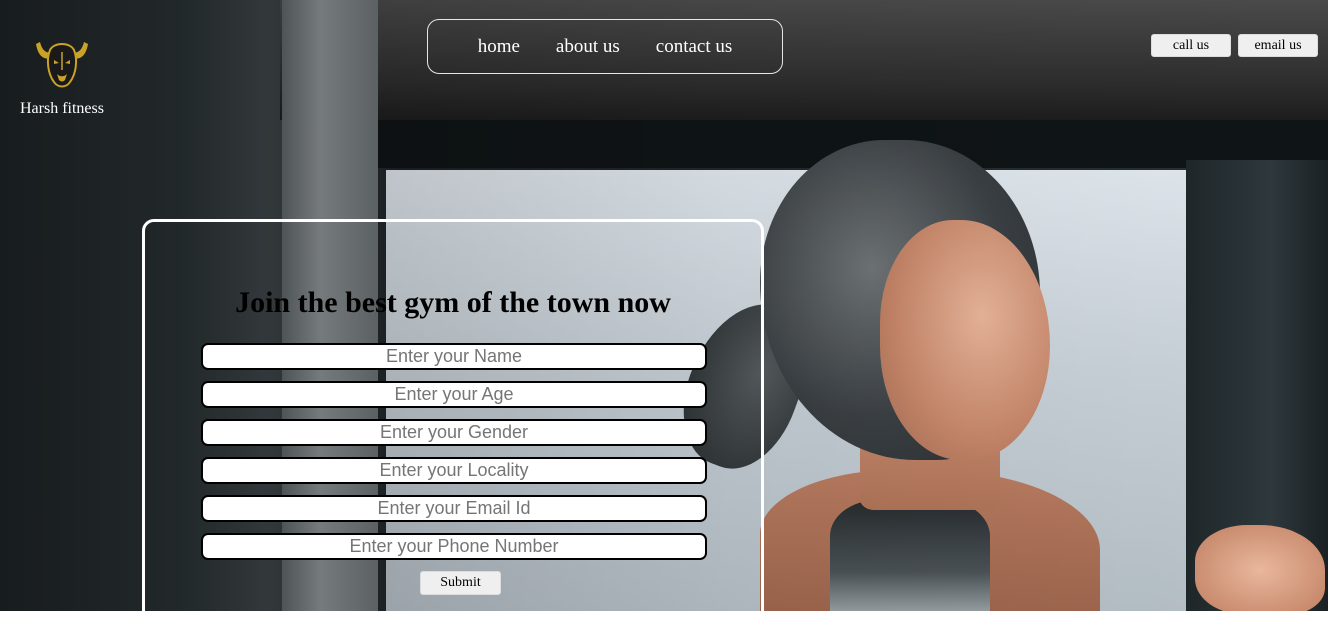  I want to click on nav-item-home: home, so click(499, 47).